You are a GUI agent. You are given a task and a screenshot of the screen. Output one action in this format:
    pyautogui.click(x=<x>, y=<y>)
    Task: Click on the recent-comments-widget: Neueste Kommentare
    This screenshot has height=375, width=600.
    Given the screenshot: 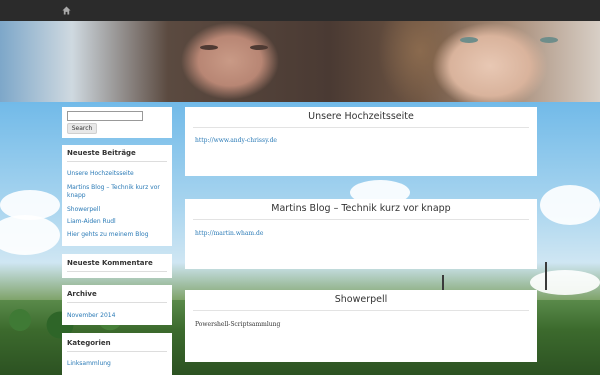 What is the action you would take?
    pyautogui.click(x=117, y=266)
    